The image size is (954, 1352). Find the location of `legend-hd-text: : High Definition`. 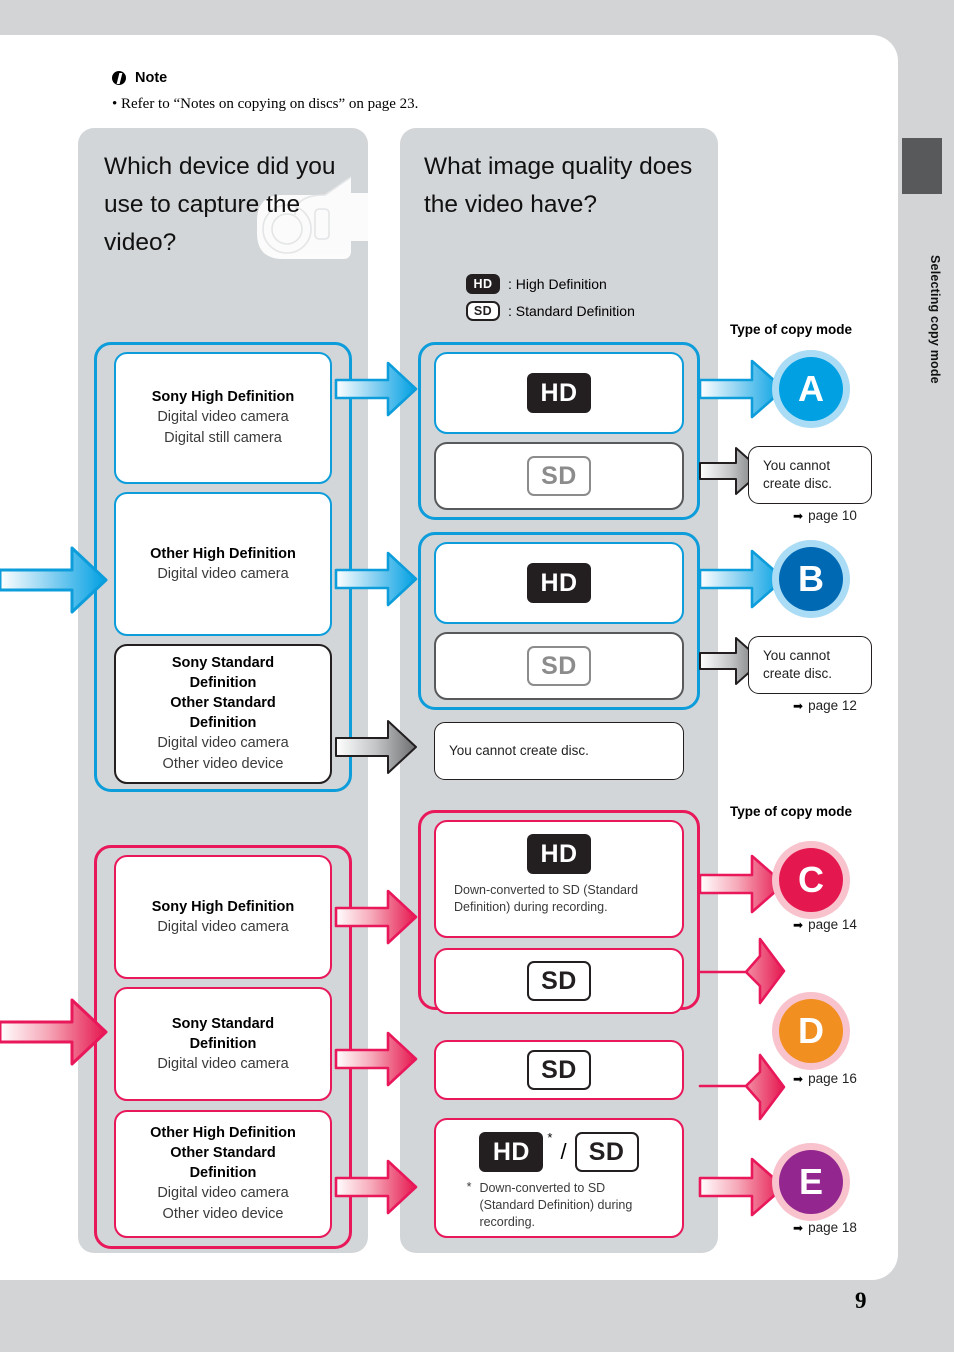

legend-hd-text: : High Definition is located at coordinates (557, 284).